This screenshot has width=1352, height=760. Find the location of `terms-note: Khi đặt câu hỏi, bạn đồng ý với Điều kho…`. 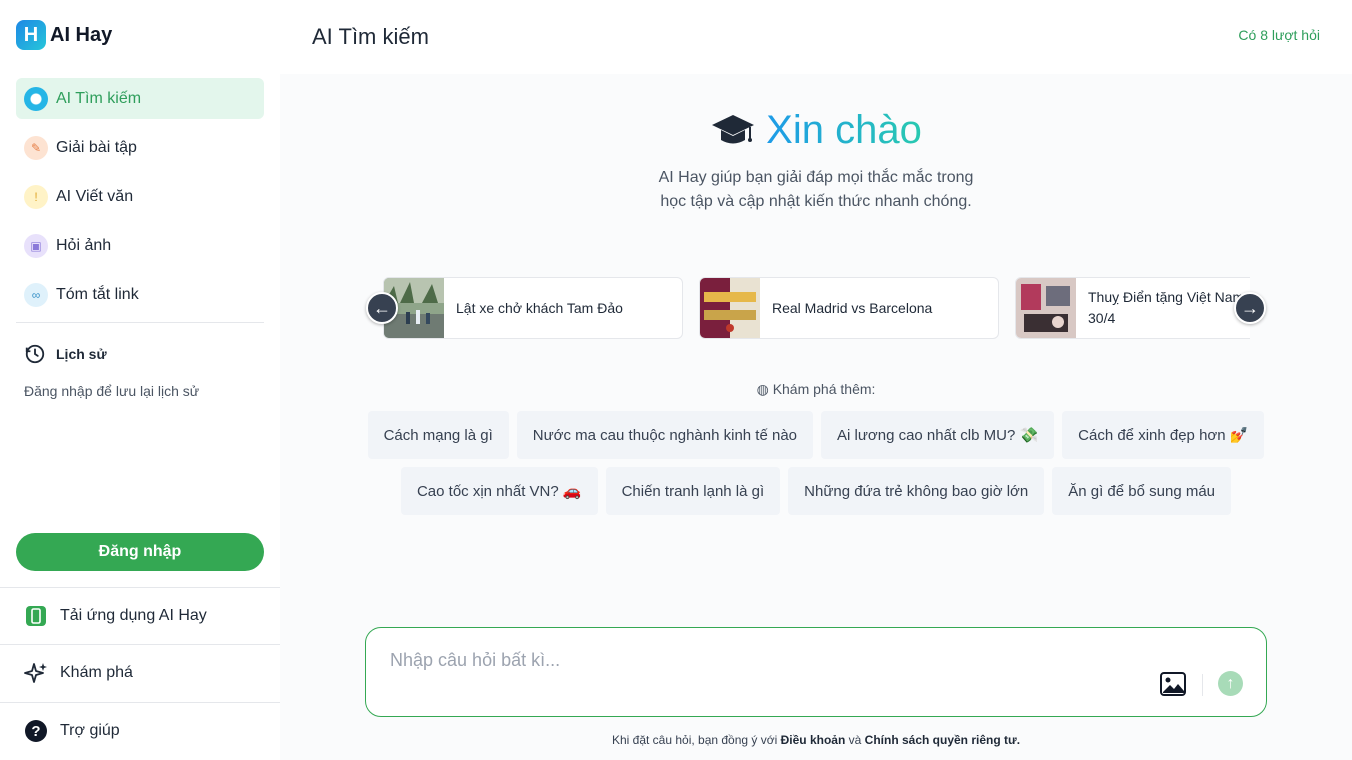

terms-note: Khi đặt câu hỏi, bạn đồng ý với Điều kho… is located at coordinates (816, 740).